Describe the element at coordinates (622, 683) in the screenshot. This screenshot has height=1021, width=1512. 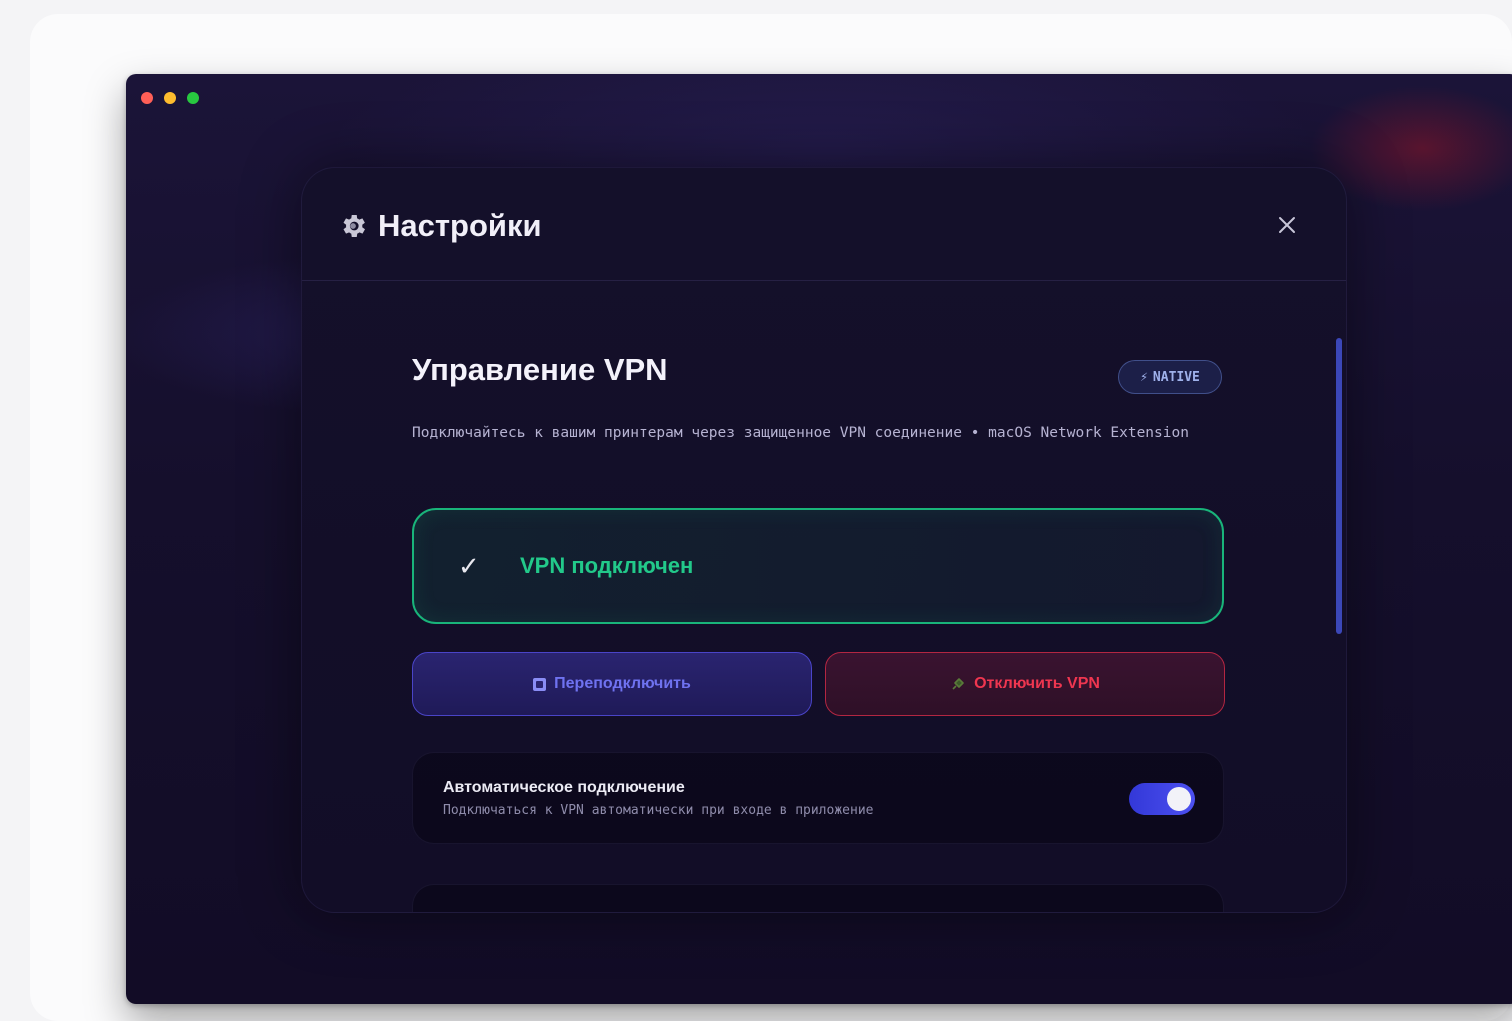
I see `reconnect-label: Переподключить` at that location.